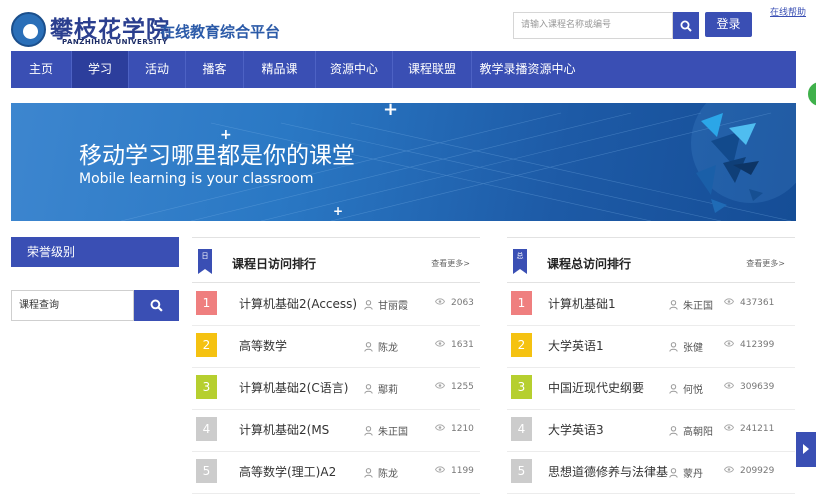 Image resolution: width=816 pixels, height=502 pixels. Describe the element at coordinates (72, 305) in the screenshot. I see `course-query-input: 课程查询` at that location.